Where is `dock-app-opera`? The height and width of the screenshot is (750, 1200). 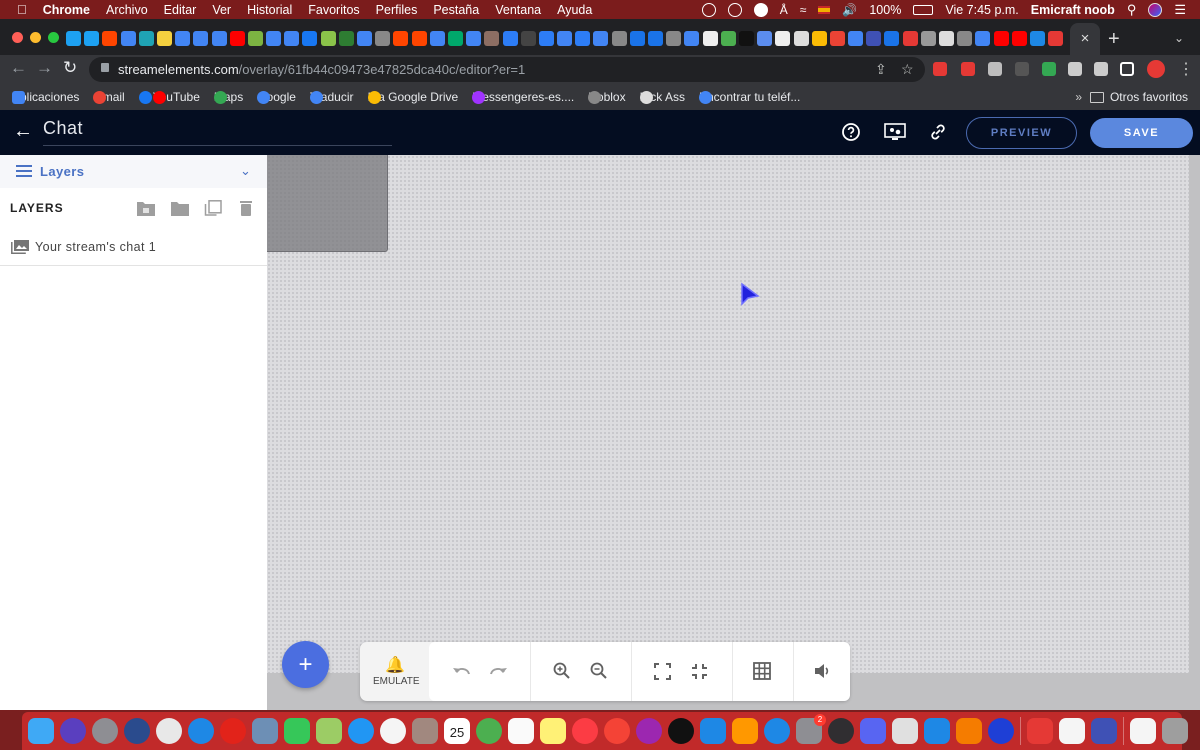
dock-app-opera is located at coordinates (233, 731).